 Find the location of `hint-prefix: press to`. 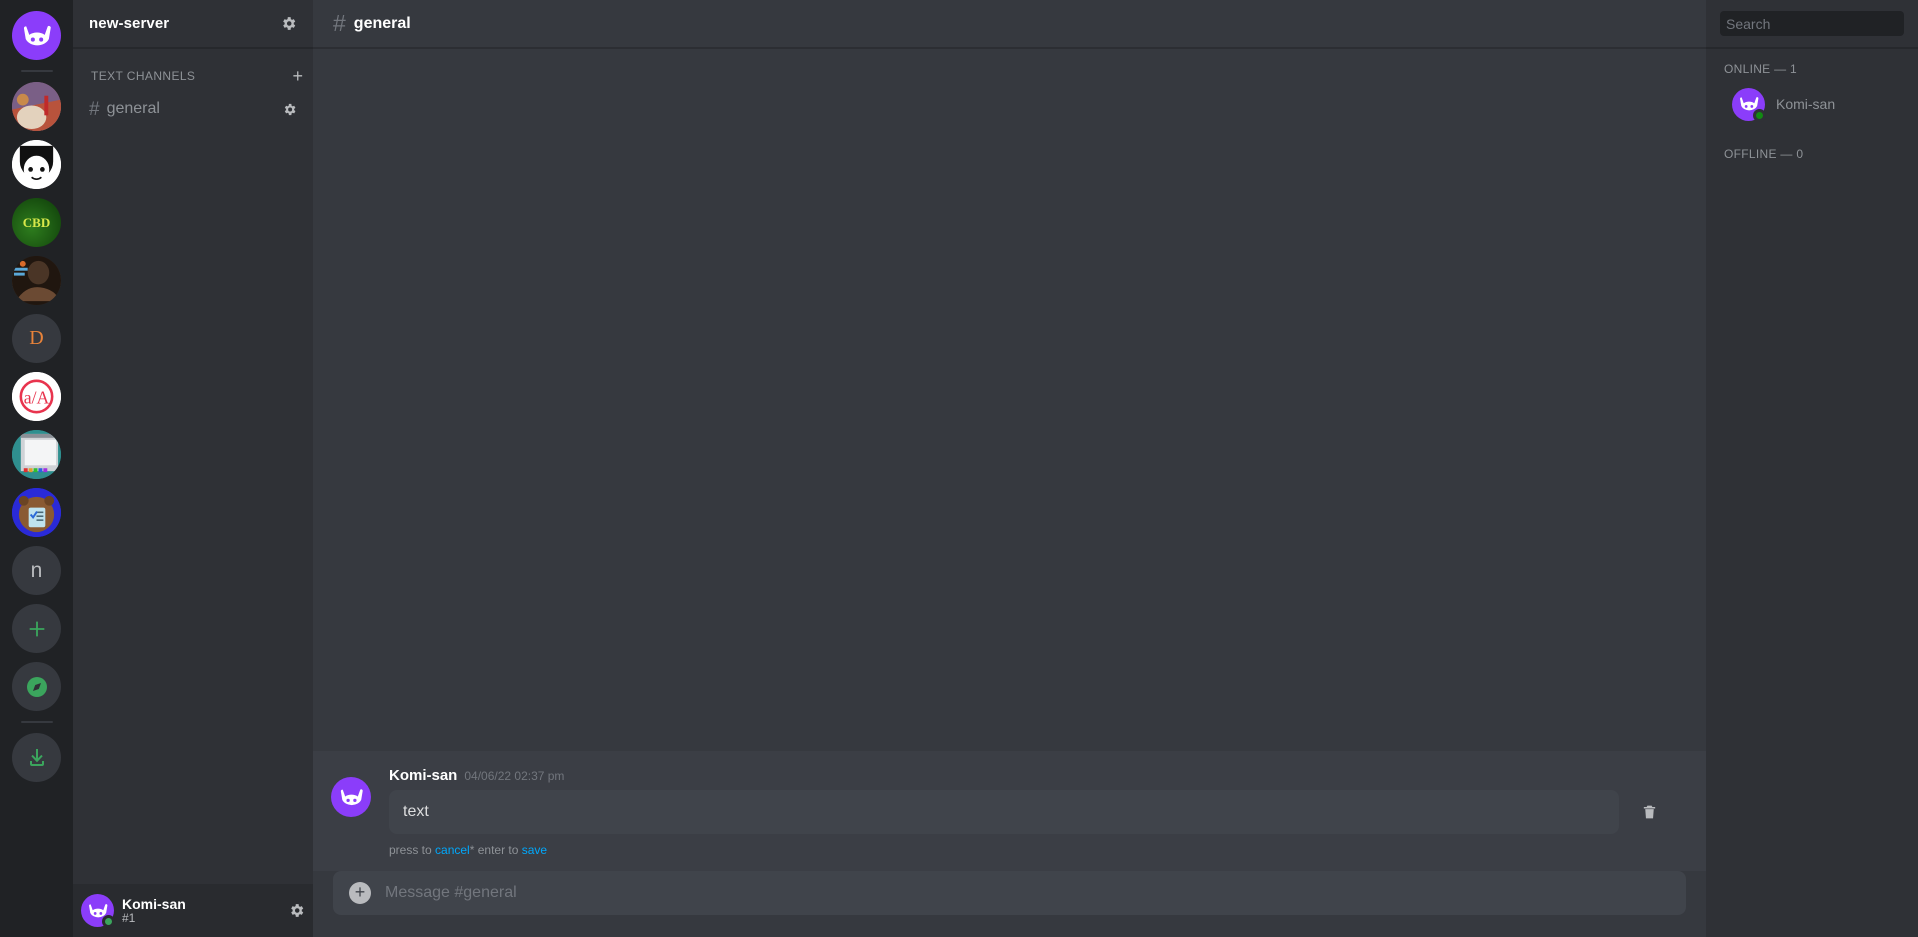

hint-prefix: press to is located at coordinates (412, 850).